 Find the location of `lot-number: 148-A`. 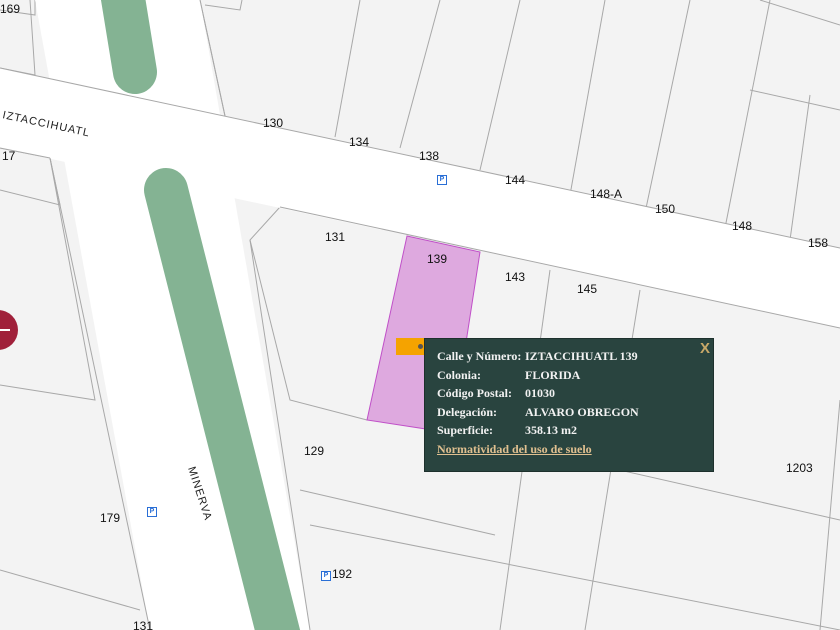

lot-number: 148-A is located at coordinates (606, 194).